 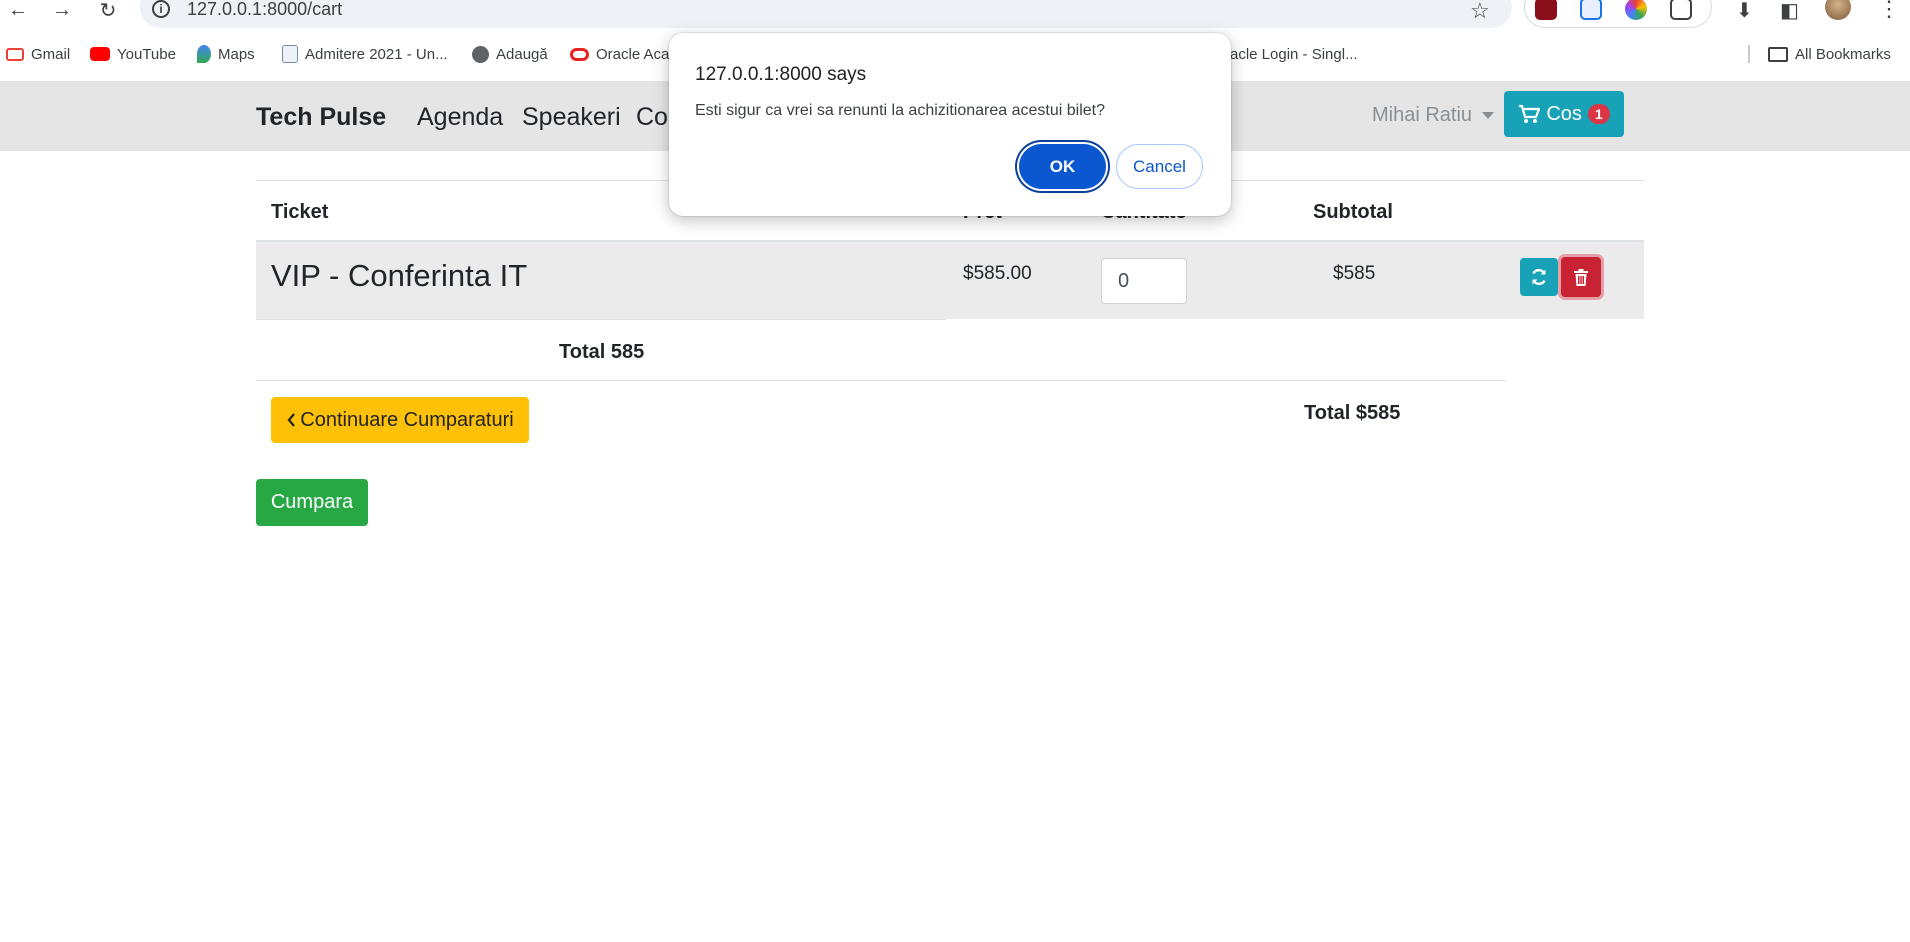 I want to click on chevron-left-icon, so click(x=291, y=420).